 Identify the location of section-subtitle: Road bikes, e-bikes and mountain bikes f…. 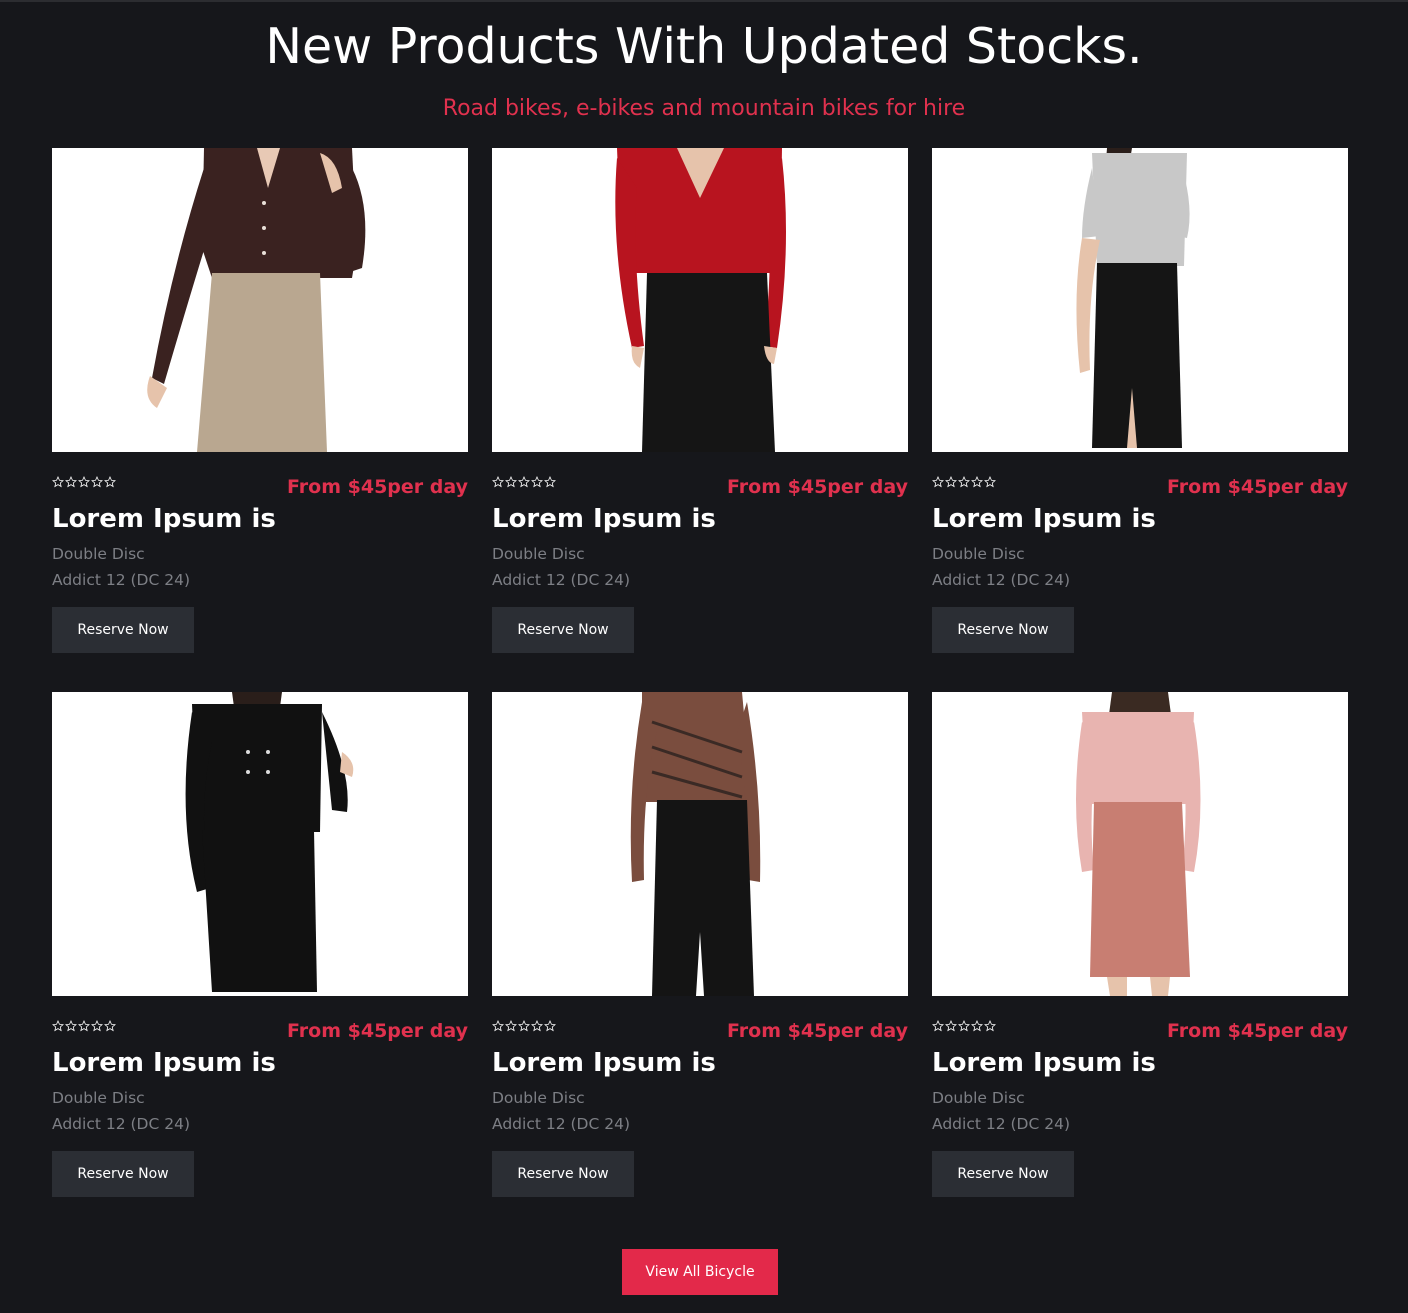
(704, 108).